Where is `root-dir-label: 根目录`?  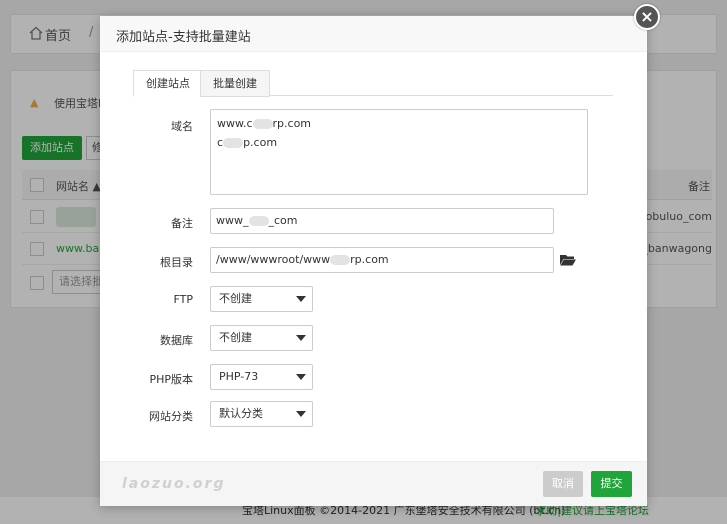 root-dir-label: 根目录 is located at coordinates (176, 262).